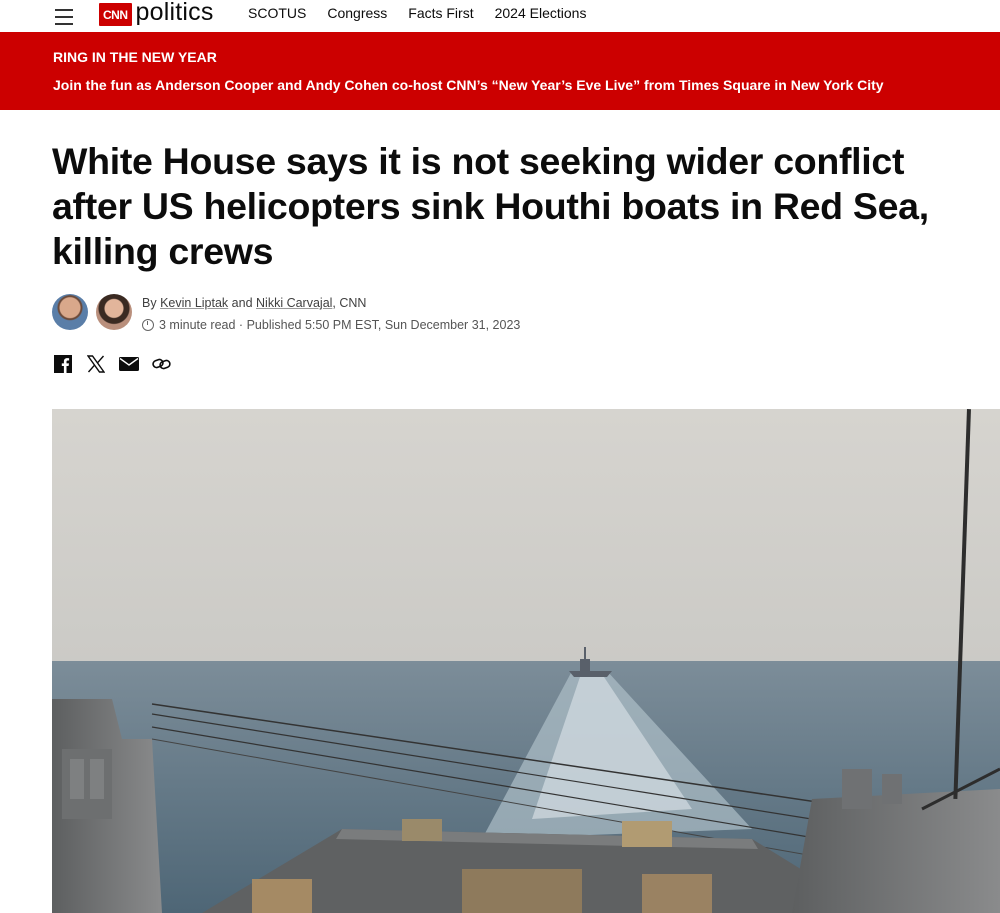 The width and height of the screenshot is (1000, 913). Describe the element at coordinates (64, 15) in the screenshot. I see `hamburger-menu-icon` at that location.